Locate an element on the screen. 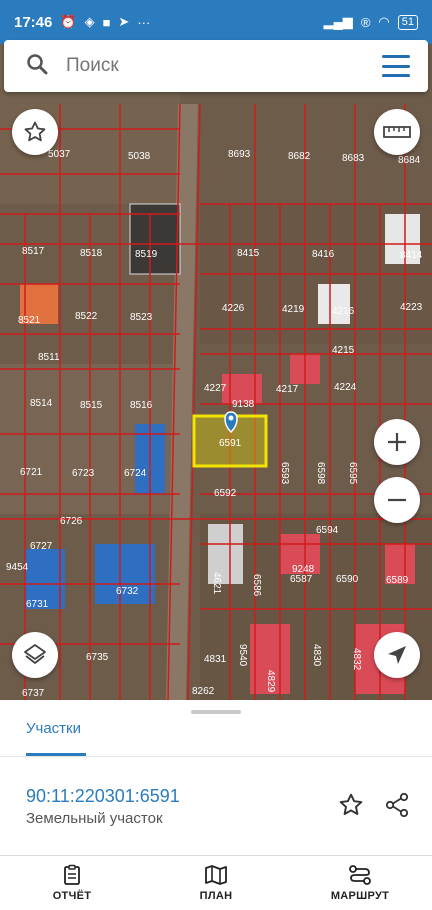 The image size is (432, 910). nav-report: ОТЧЁТ is located at coordinates (72, 883).